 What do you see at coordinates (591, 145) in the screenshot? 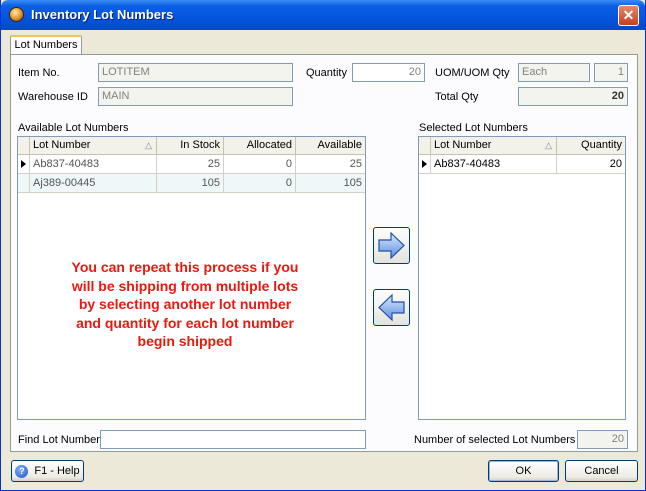
I see `column-header-quantity: Quantity` at bounding box center [591, 145].